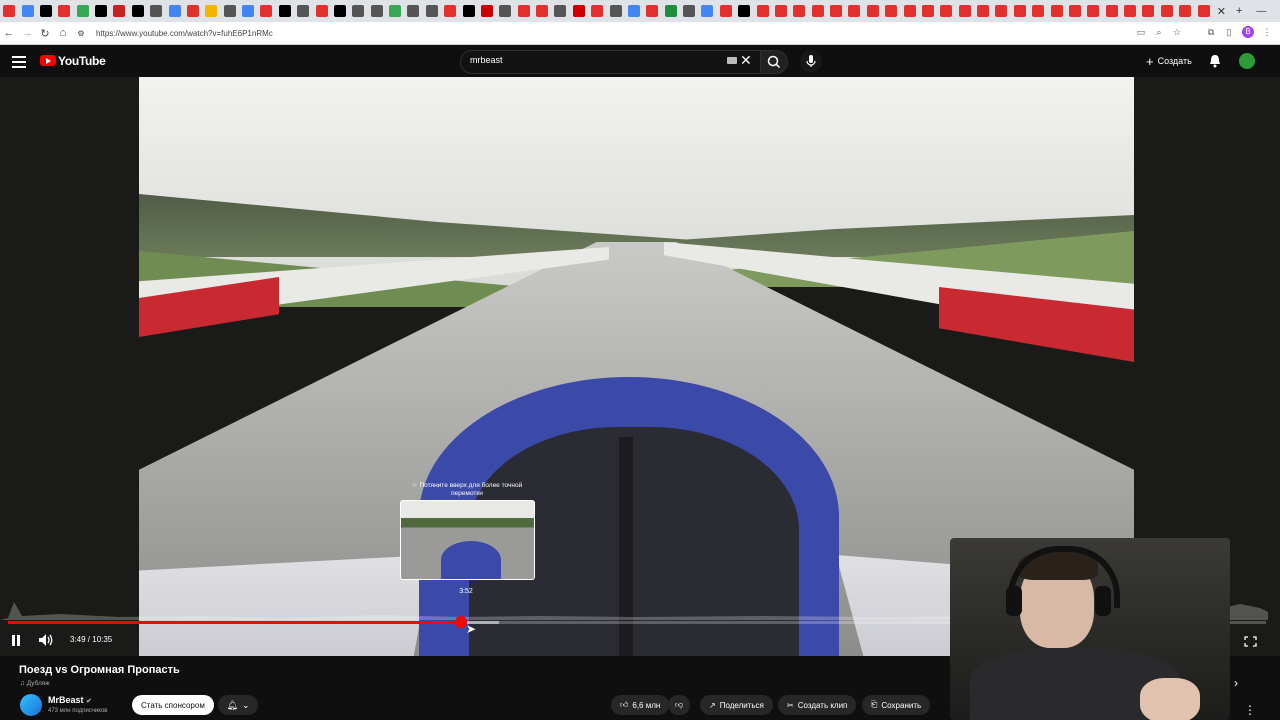  Describe the element at coordinates (19, 62) in the screenshot. I see `hamburger-menu-icon` at that location.